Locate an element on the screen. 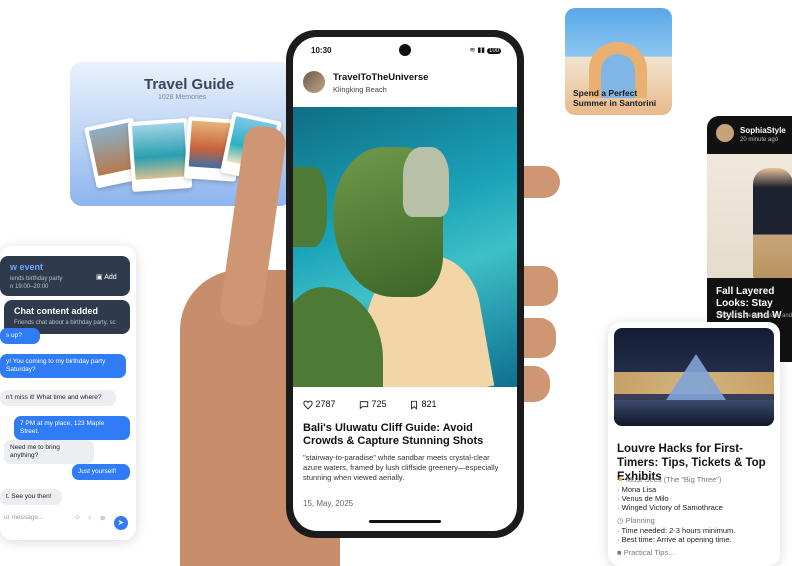 This screenshot has height=566, width=792. louvre-pyramid is located at coordinates (696, 377).